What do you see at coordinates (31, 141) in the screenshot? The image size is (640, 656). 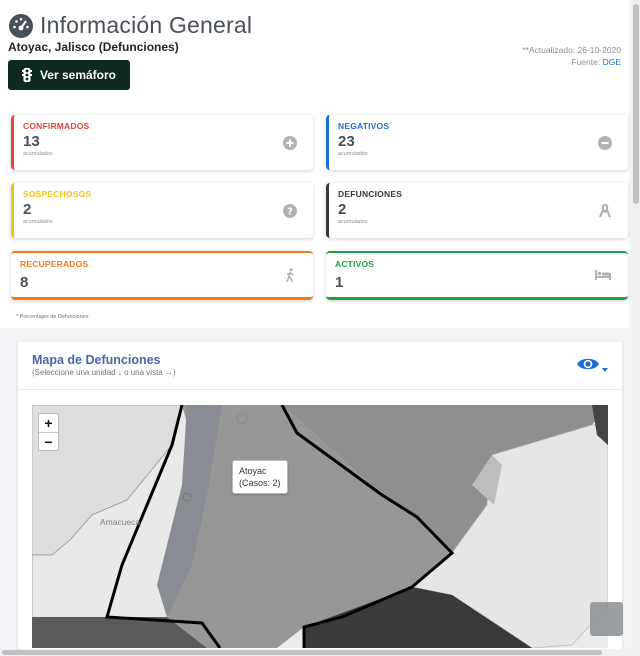 I see `stat-value: 13` at bounding box center [31, 141].